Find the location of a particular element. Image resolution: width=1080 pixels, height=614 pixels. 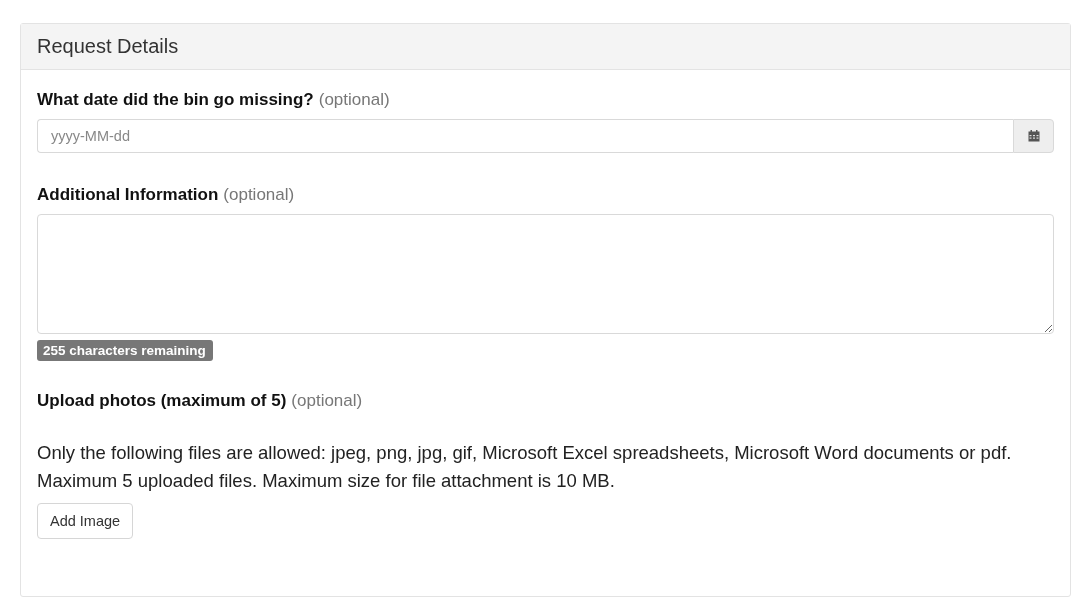

calendar-button is located at coordinates (1033, 136).